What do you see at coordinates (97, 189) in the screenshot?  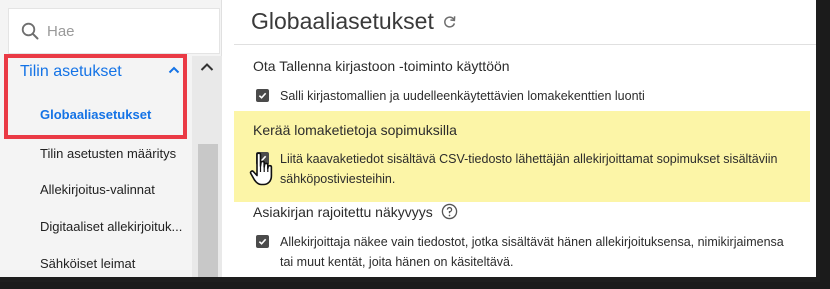 I see `sidebar-item-signature-preferences: Allekirjoitus-valinnat` at bounding box center [97, 189].